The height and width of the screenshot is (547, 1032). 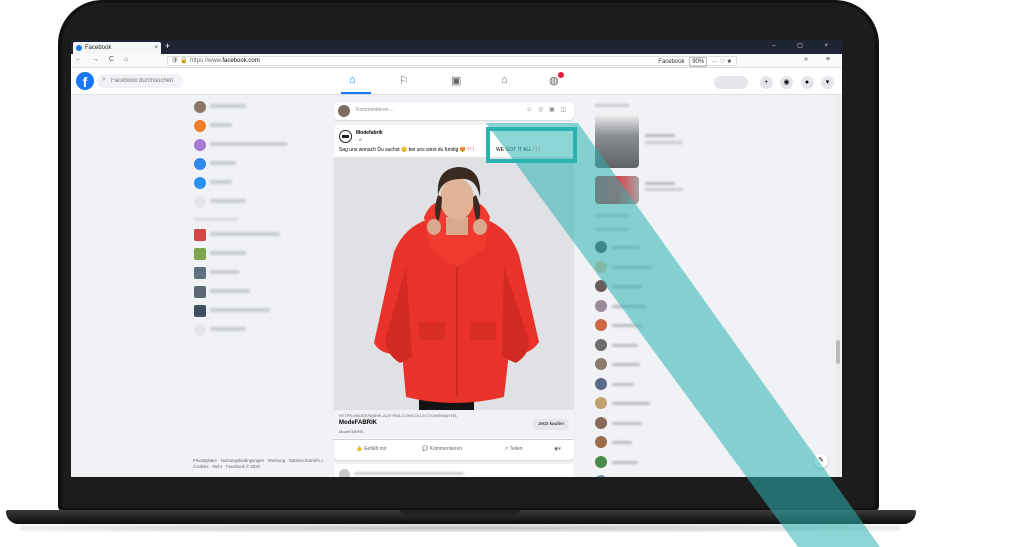 I want to click on sponsored-domain, so click(x=664, y=142).